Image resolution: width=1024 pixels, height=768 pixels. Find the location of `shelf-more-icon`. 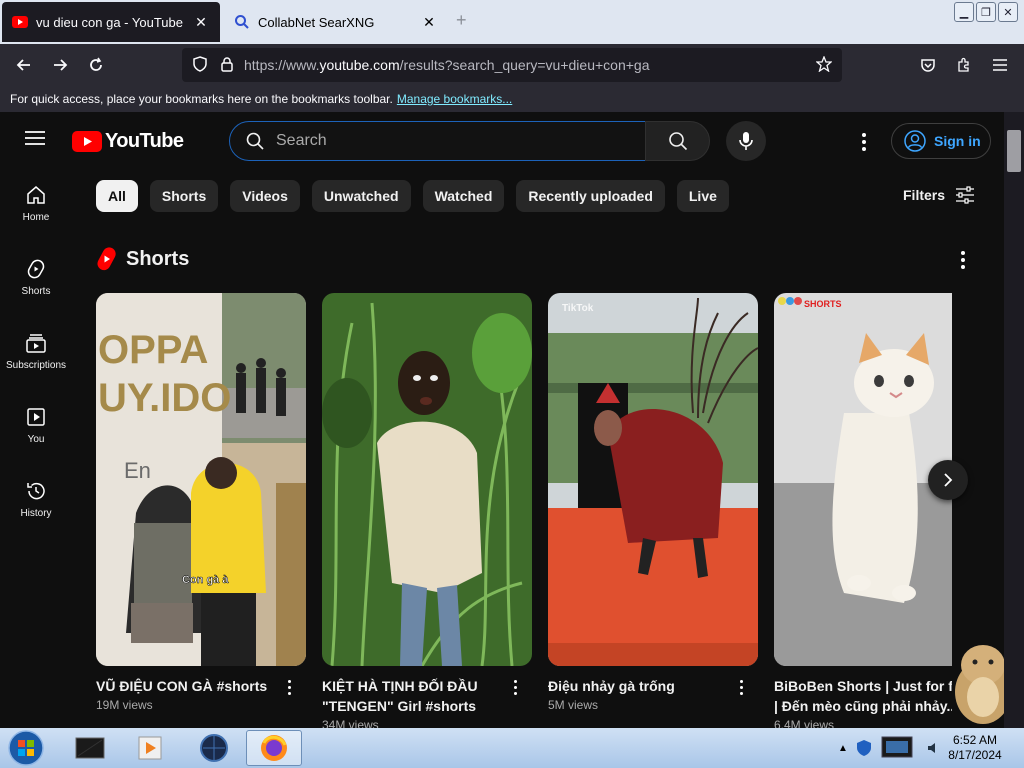

shelf-more-icon is located at coordinates (963, 260).